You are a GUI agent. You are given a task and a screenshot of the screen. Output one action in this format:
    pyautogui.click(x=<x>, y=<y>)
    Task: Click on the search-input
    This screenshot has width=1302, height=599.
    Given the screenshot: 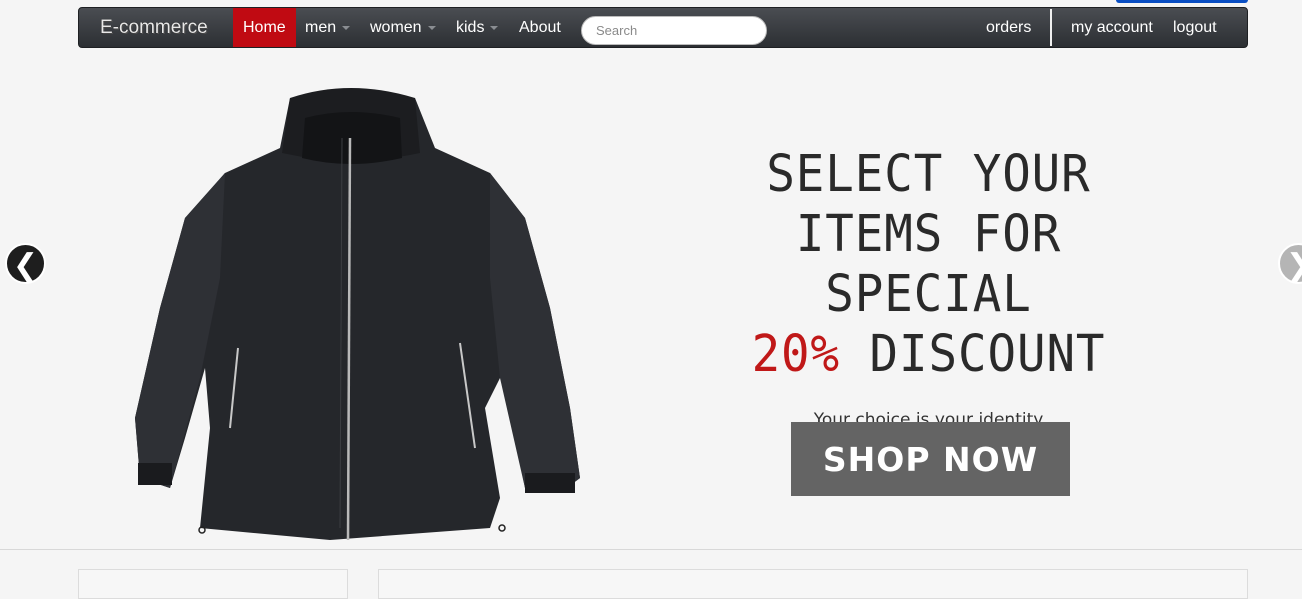 What is the action you would take?
    pyautogui.click(x=674, y=30)
    